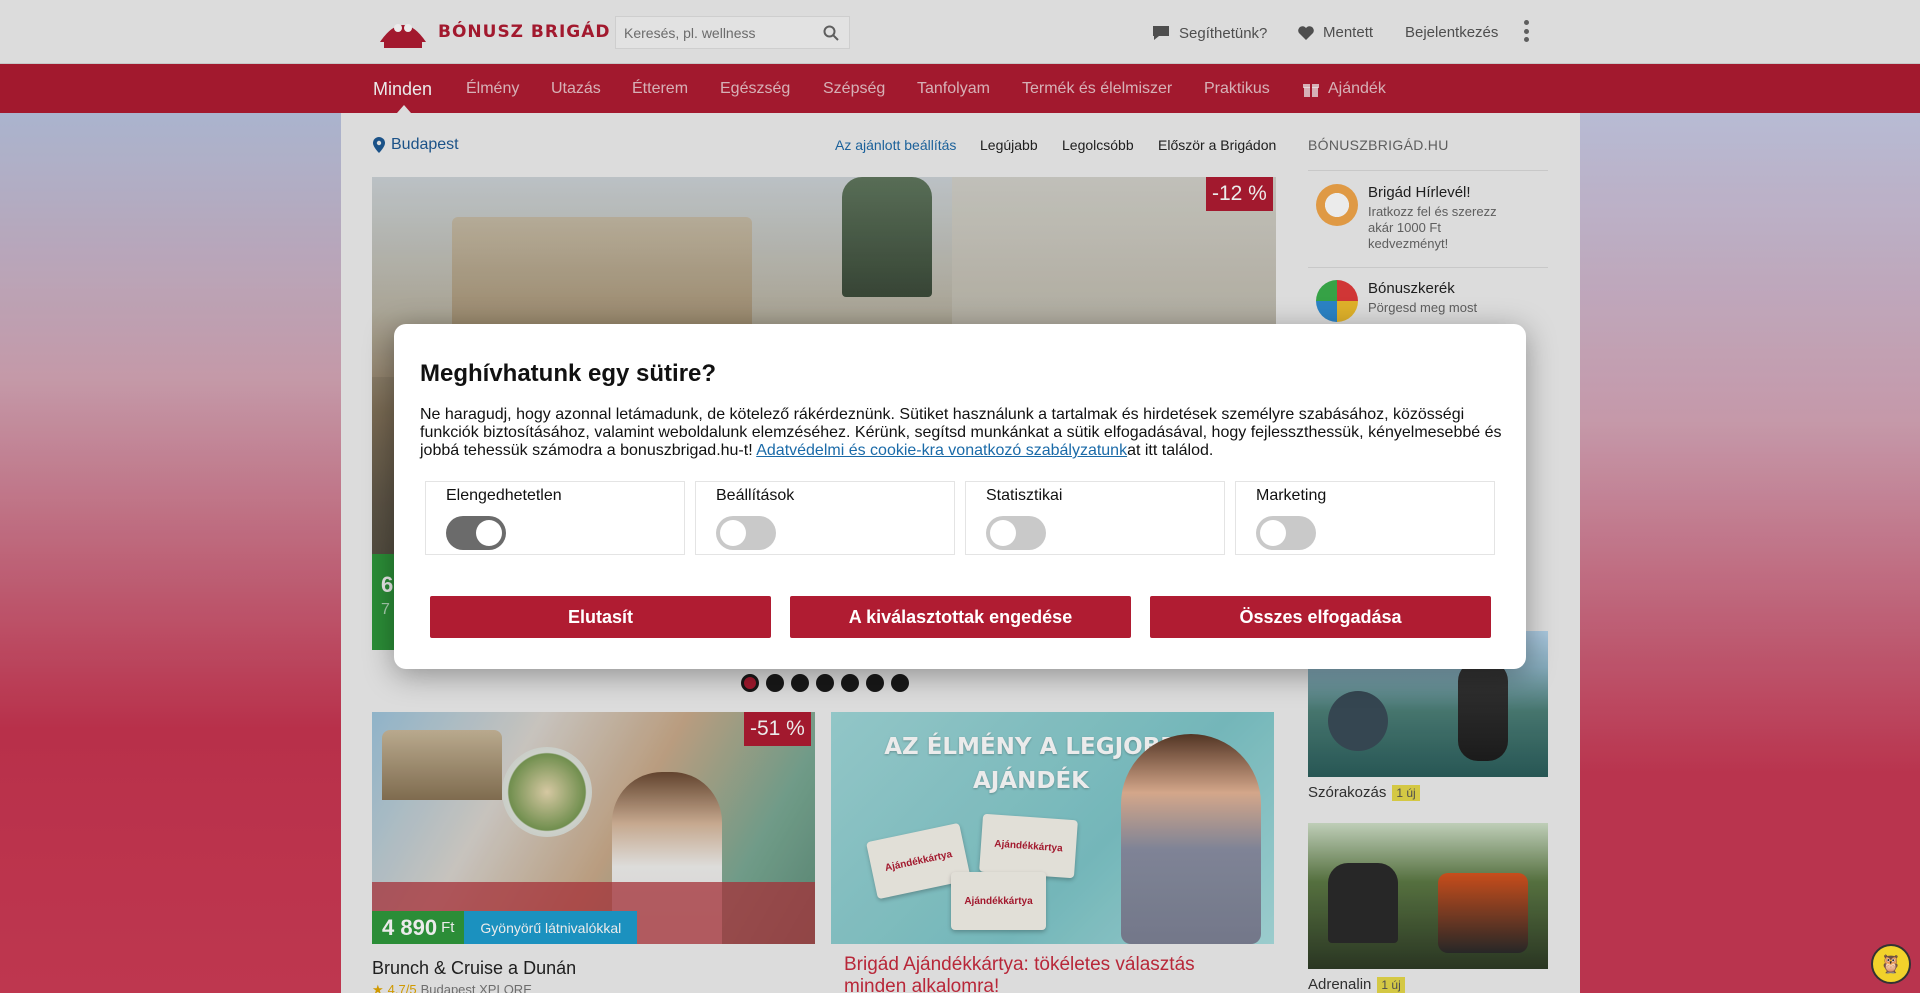 The width and height of the screenshot is (1920, 993). Describe the element at coordinates (568, 373) in the screenshot. I see `cookie-modal-title: Meghívhatunk egy sütire?` at that location.